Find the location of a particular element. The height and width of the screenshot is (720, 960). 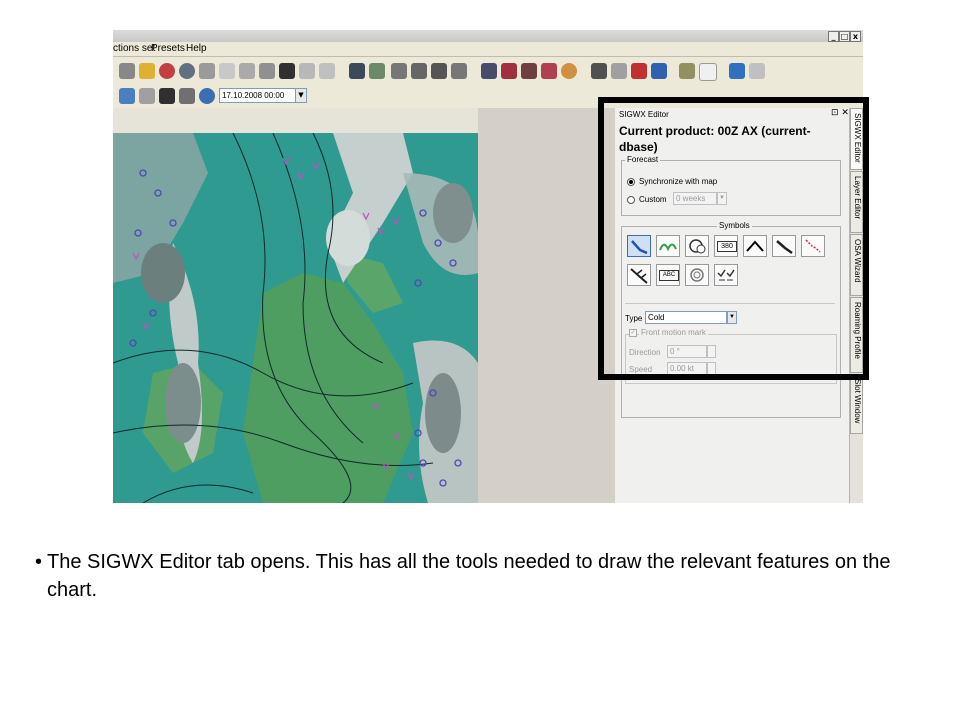

cyclone-icon is located at coordinates (187, 71).